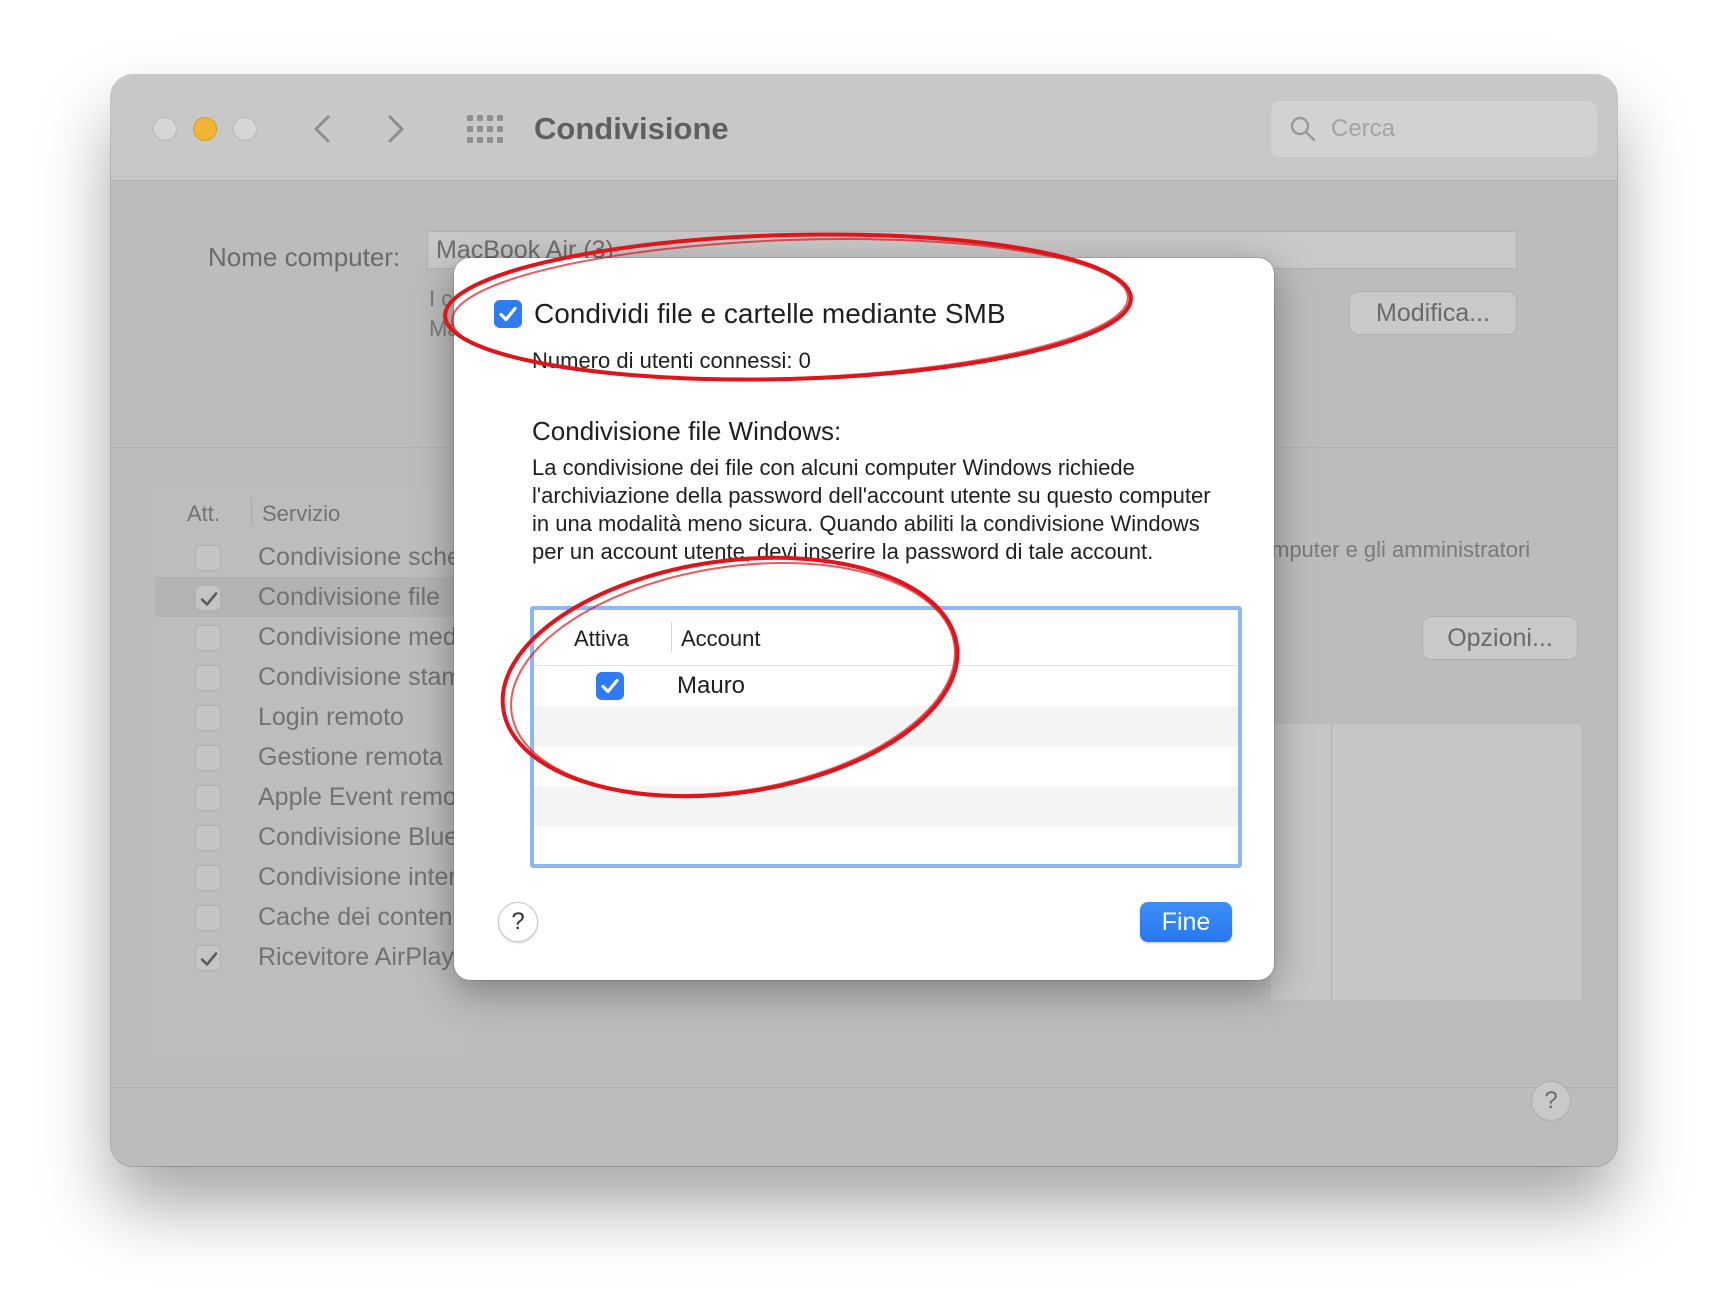 The width and height of the screenshot is (1724, 1312). I want to click on accounts-table-header: Attiva Account, so click(886, 638).